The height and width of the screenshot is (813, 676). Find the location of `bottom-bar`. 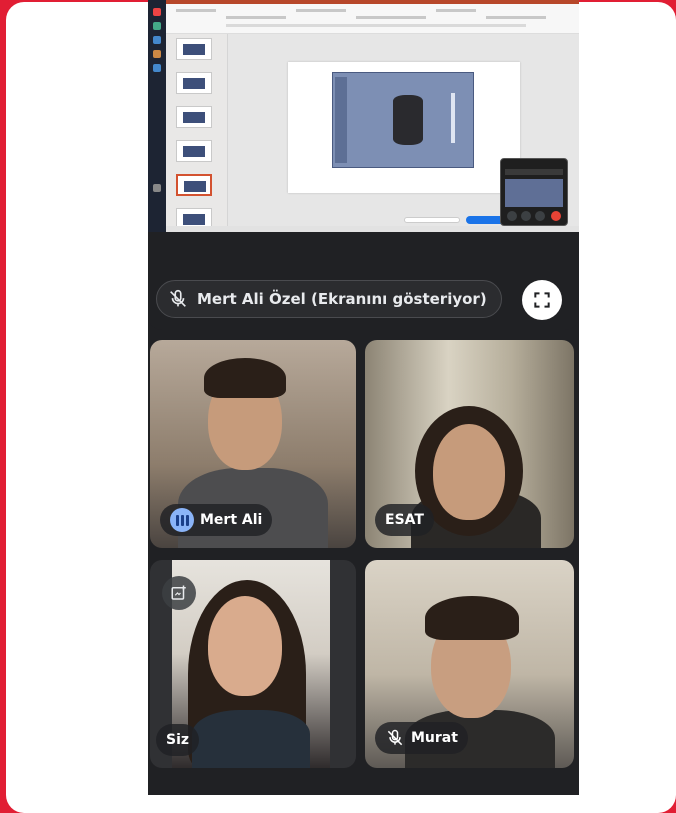

bottom-bar is located at coordinates (363, 783).